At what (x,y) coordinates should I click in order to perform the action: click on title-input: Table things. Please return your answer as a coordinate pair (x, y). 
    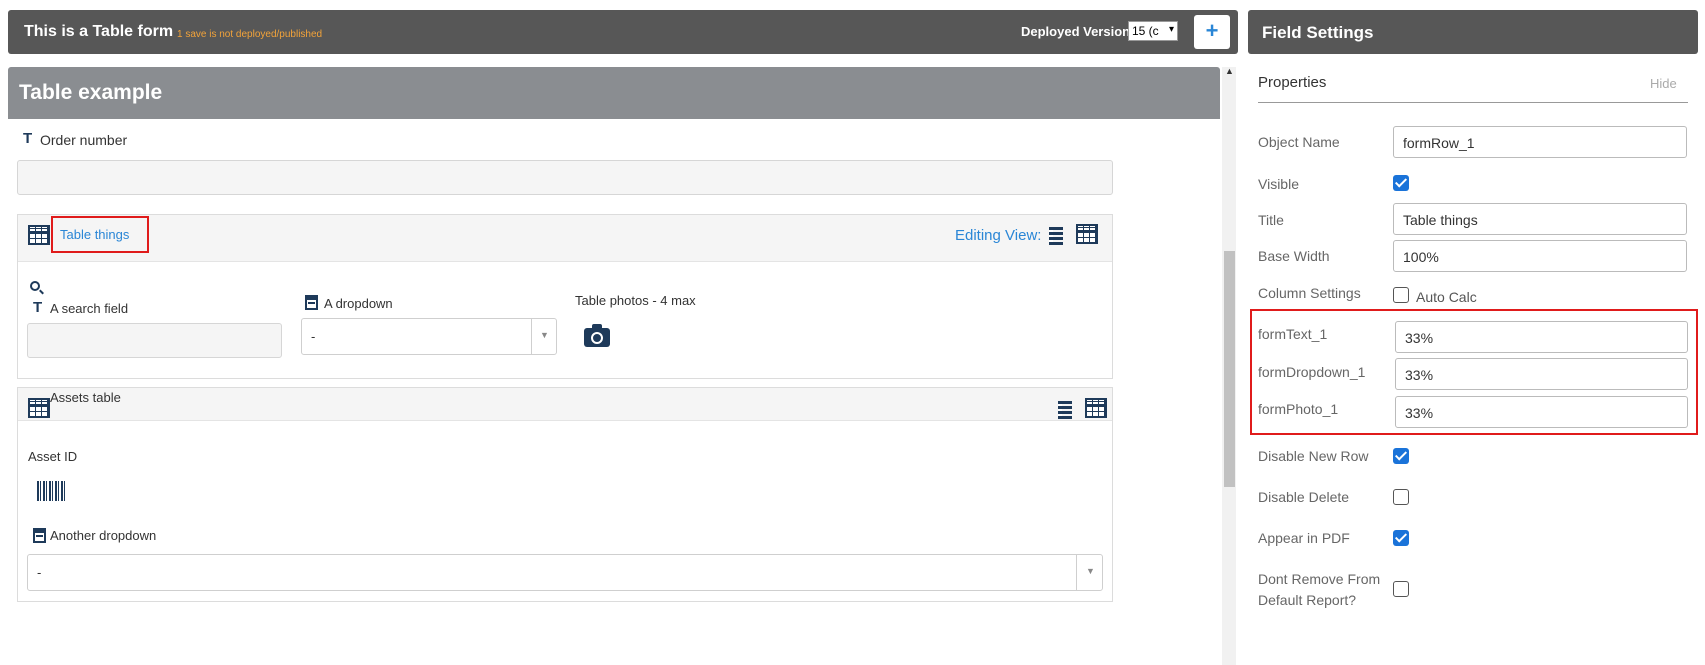
    Looking at the image, I should click on (1540, 219).